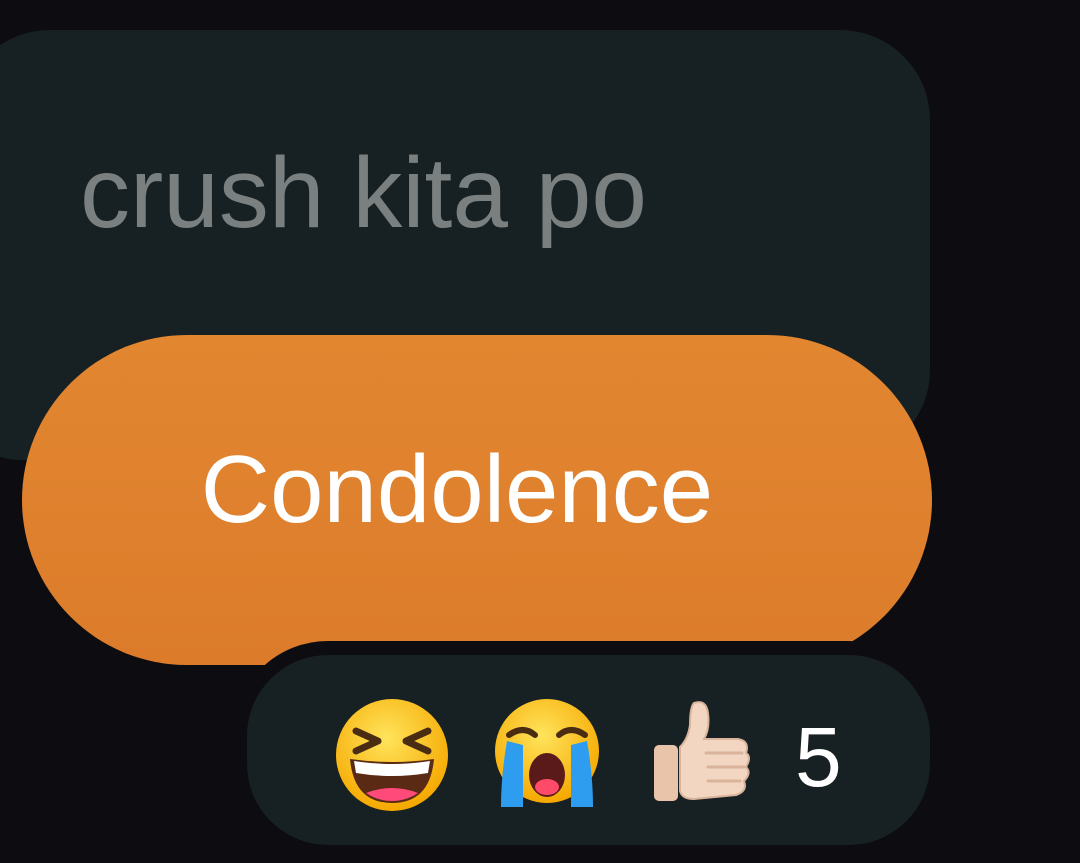 This screenshot has height=863, width=1080. Describe the element at coordinates (457, 489) in the screenshot. I see `reply-message-text: Condolence` at that location.